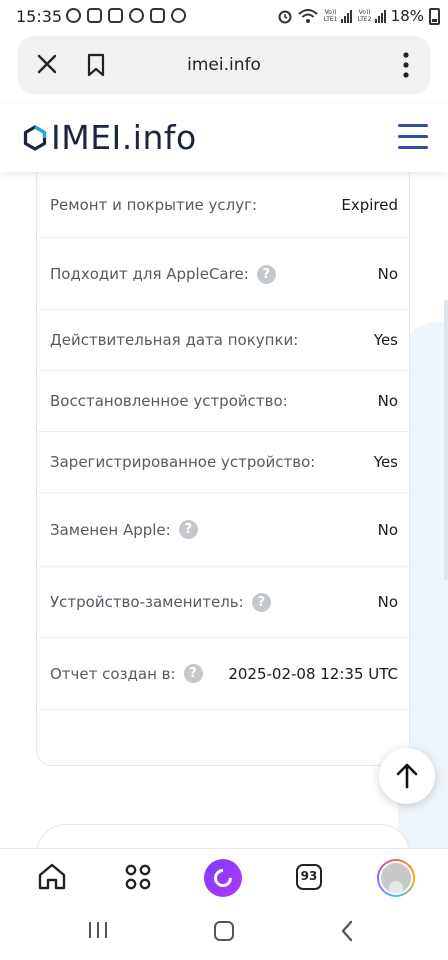 The height and width of the screenshot is (960, 448). I want to click on arrow-up-icon, so click(407, 776).